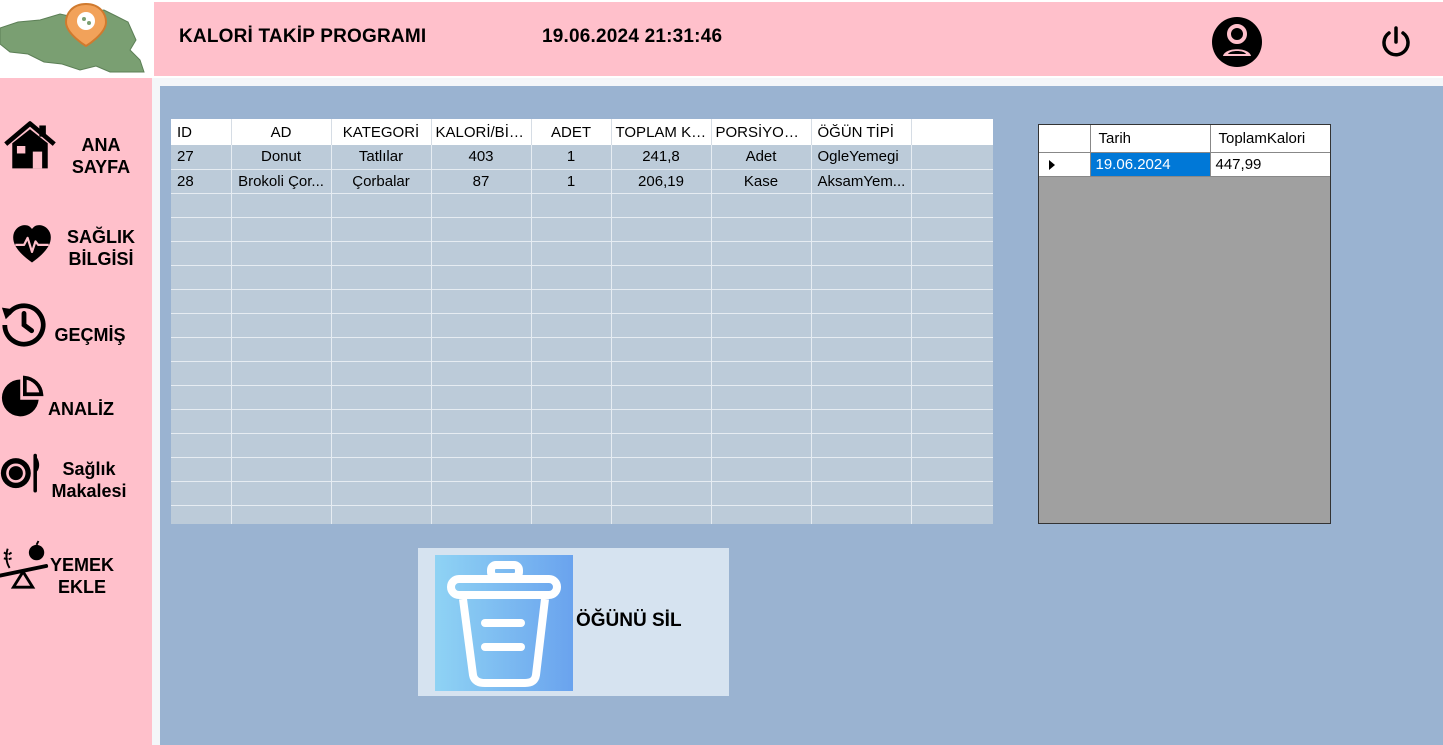 This screenshot has width=1443, height=745. What do you see at coordinates (76, 572) in the screenshot?
I see `sidebar-item-yemek-ekle: YEMEK EKLE` at bounding box center [76, 572].